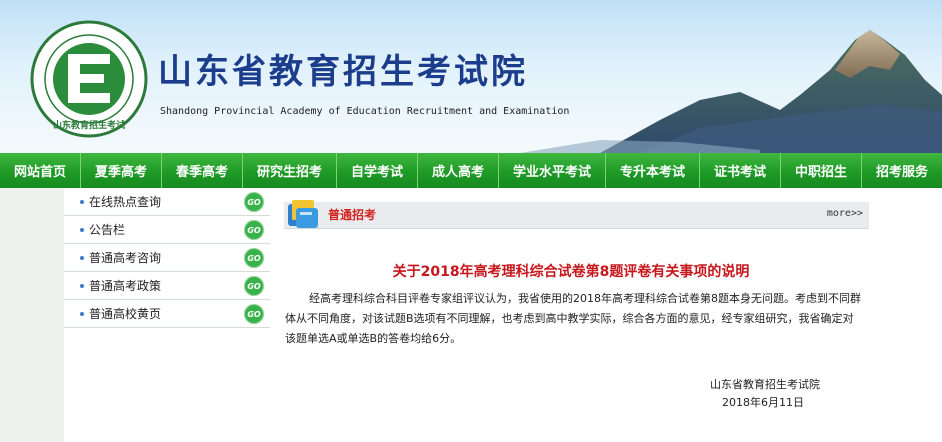 This screenshot has height=442, width=942. What do you see at coordinates (821, 170) in the screenshot?
I see `nav-item-vocational-enrollment: 中职招生` at bounding box center [821, 170].